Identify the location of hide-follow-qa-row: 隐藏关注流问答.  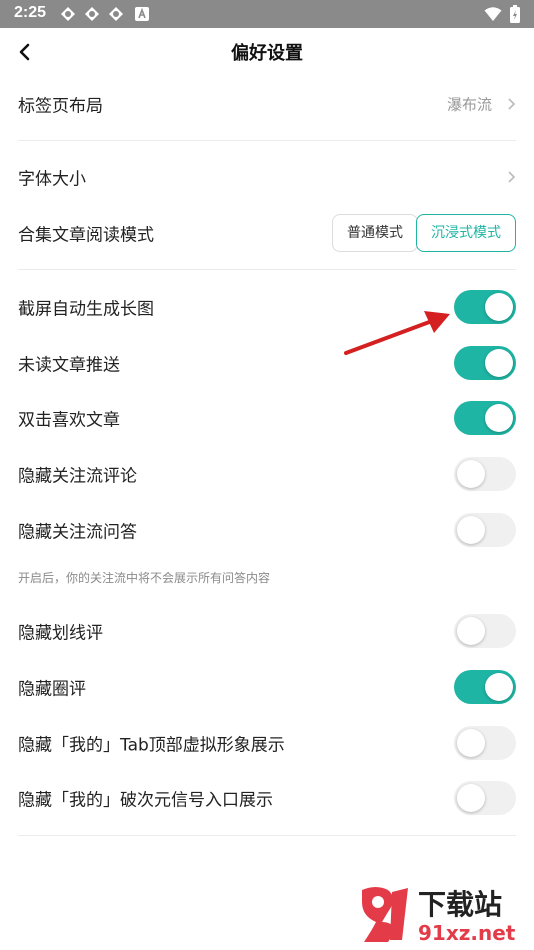
(267, 530).